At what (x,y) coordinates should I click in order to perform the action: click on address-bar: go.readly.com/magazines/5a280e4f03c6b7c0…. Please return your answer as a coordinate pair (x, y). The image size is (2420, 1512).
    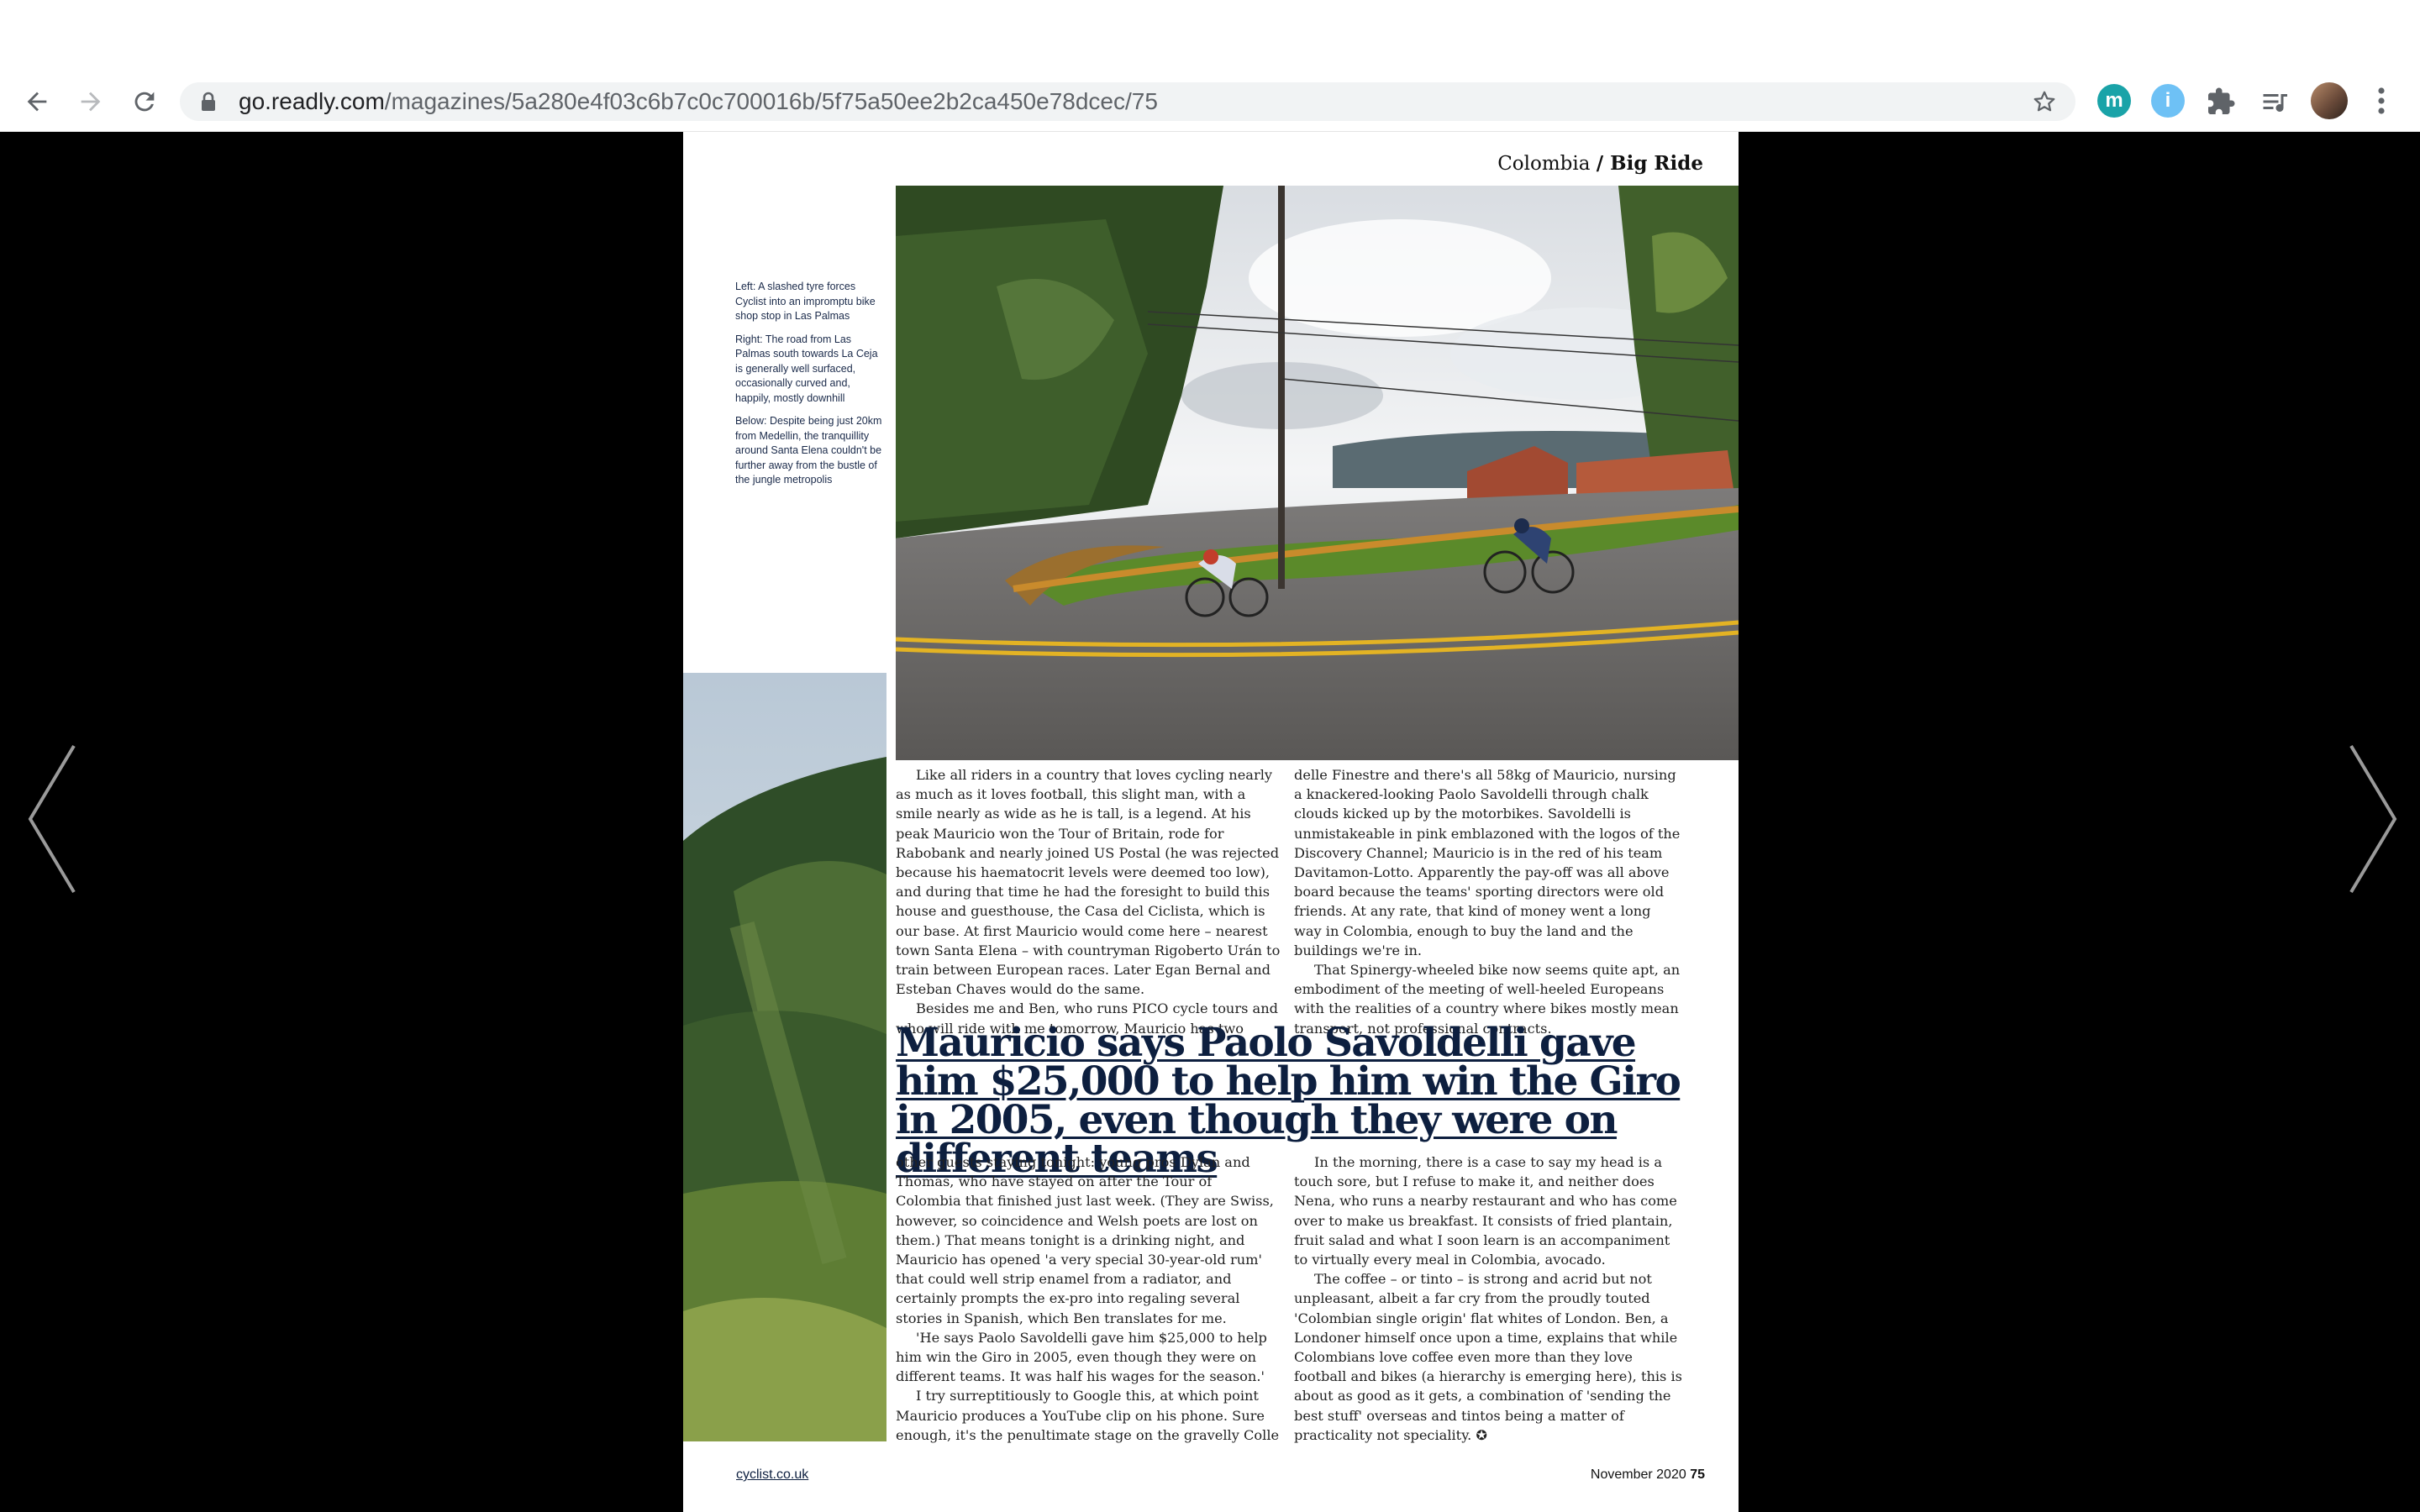
    Looking at the image, I should click on (1127, 101).